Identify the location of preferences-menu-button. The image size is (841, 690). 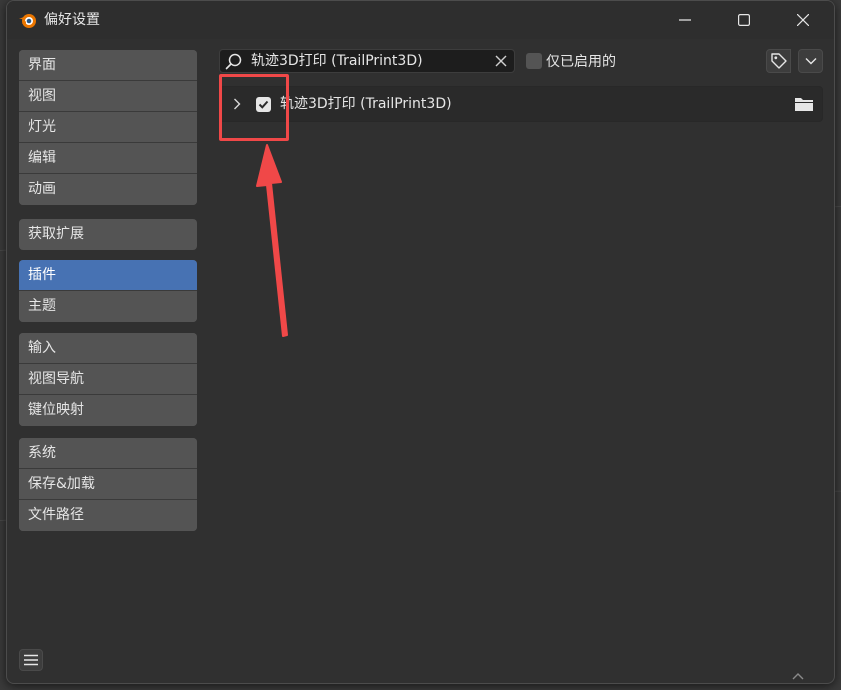
(31, 660).